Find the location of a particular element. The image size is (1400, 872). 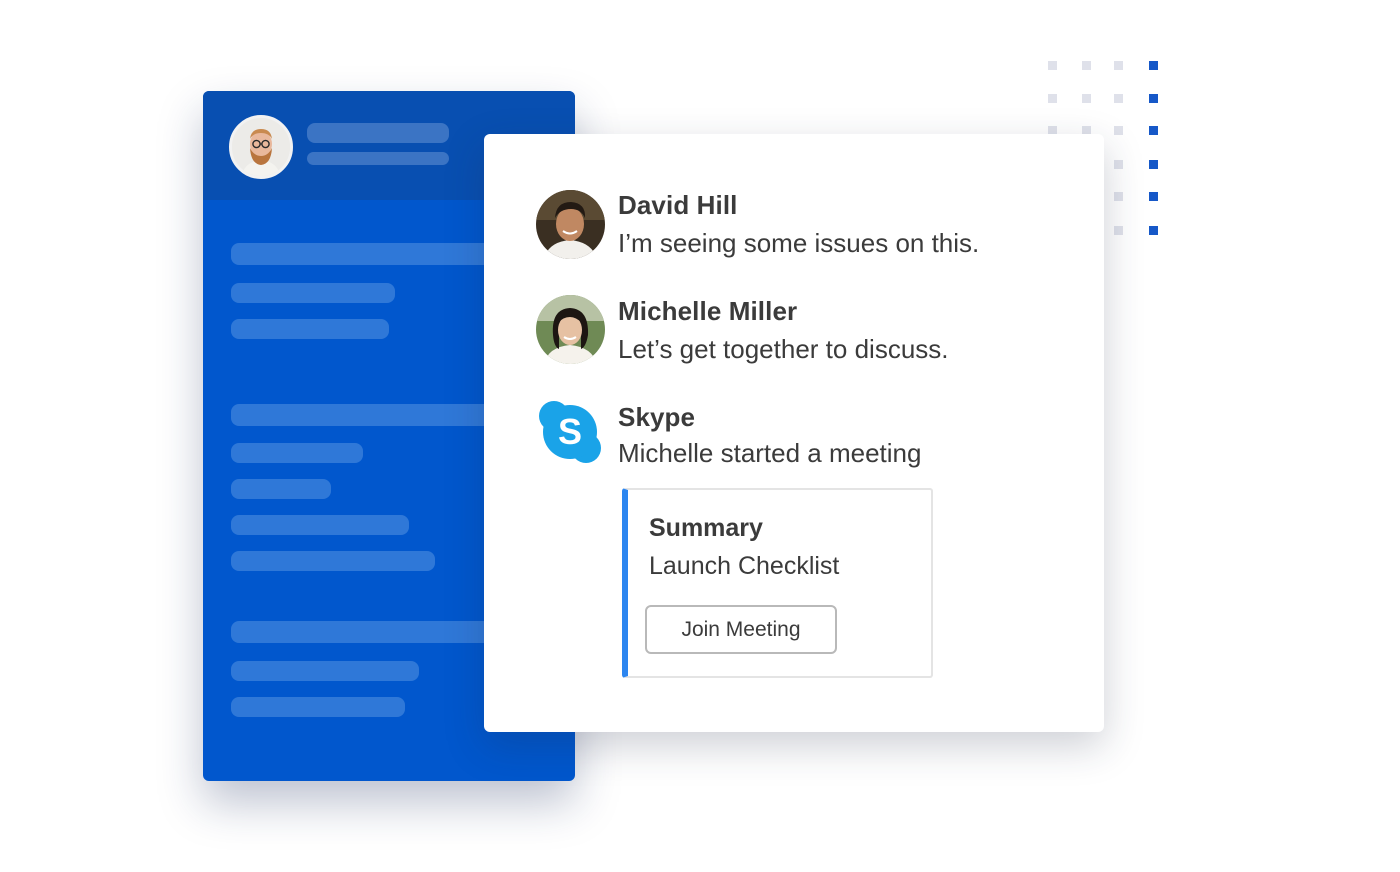

skype-logo-icon: S is located at coordinates (571, 433).